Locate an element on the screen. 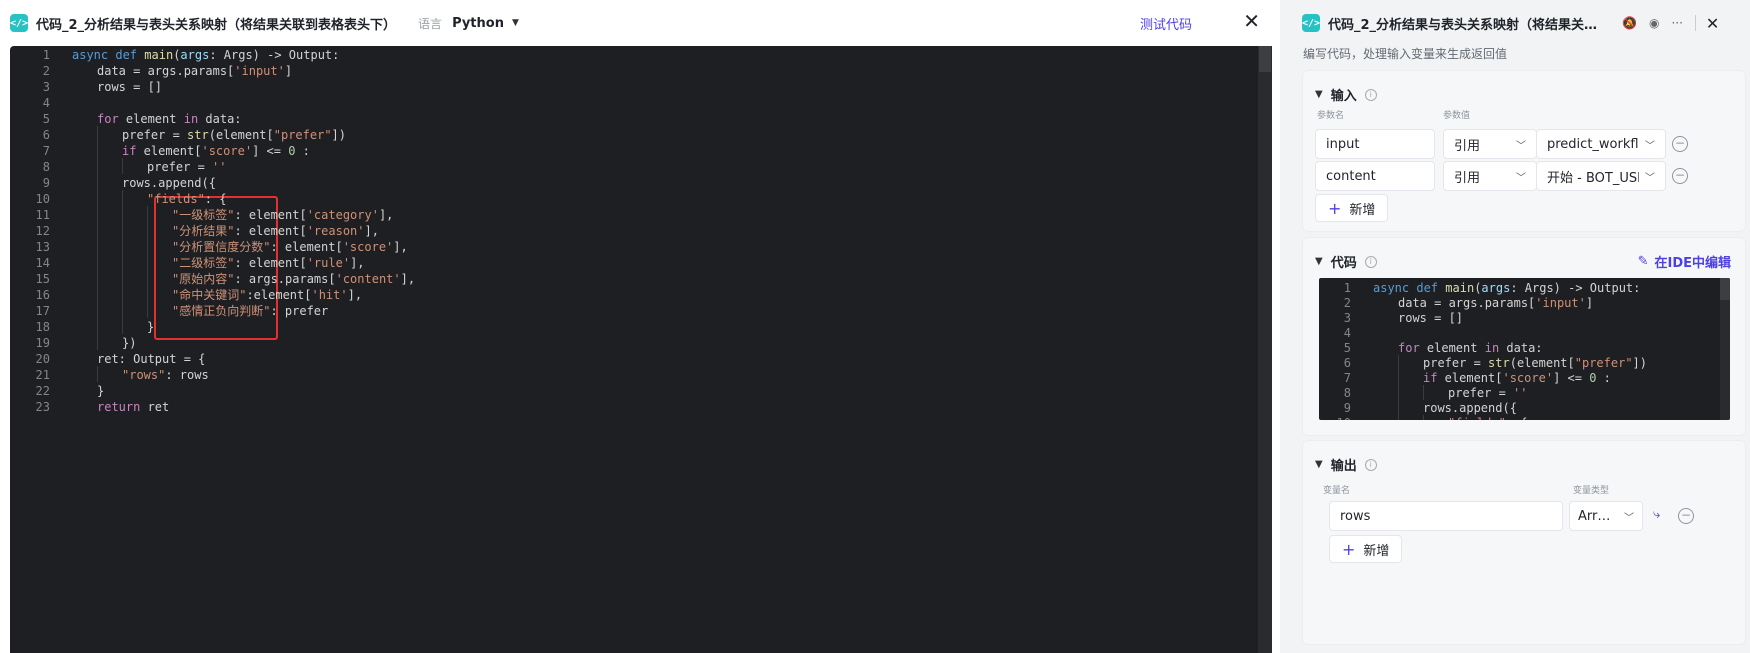 This screenshot has width=1750, height=653. play-circle-icon: ◉ is located at coordinates (1654, 23).